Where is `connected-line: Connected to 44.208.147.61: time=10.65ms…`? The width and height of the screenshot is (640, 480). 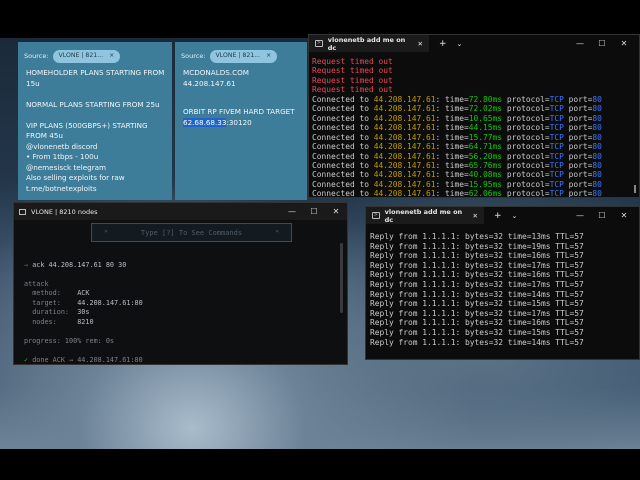 connected-line: Connected to 44.208.147.61: time=10.65ms… is located at coordinates (457, 118).